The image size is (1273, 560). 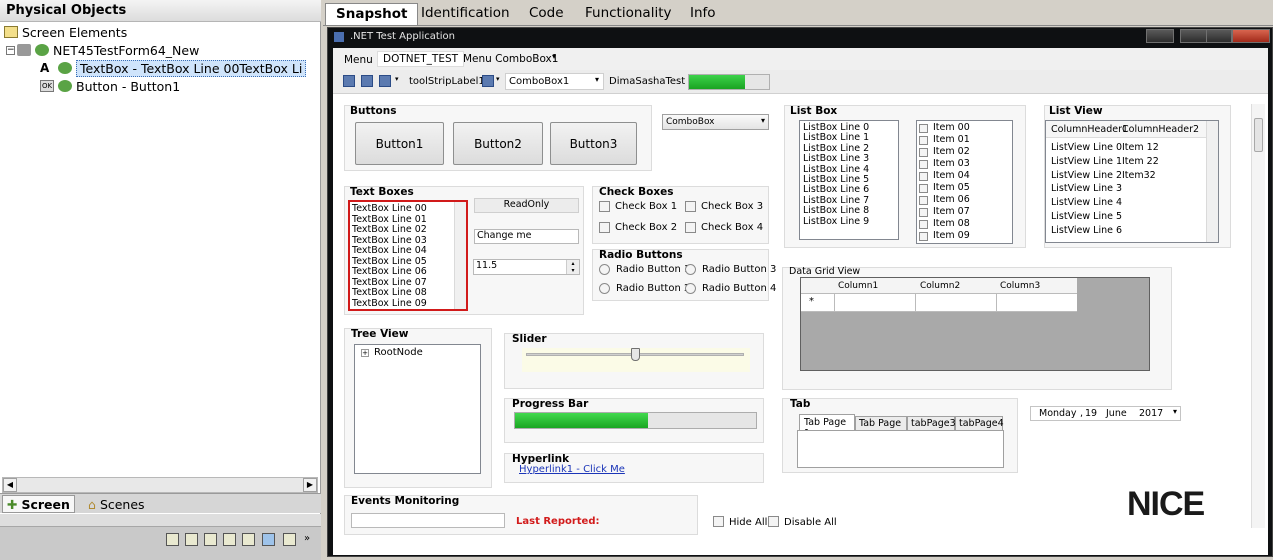 What do you see at coordinates (1086, 147) in the screenshot?
I see `list-view-item: ListView Line 0` at bounding box center [1086, 147].